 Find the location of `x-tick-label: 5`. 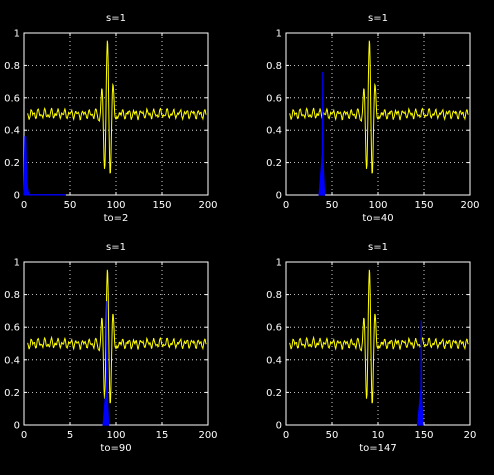

x-tick-label: 5 is located at coordinates (70, 435).